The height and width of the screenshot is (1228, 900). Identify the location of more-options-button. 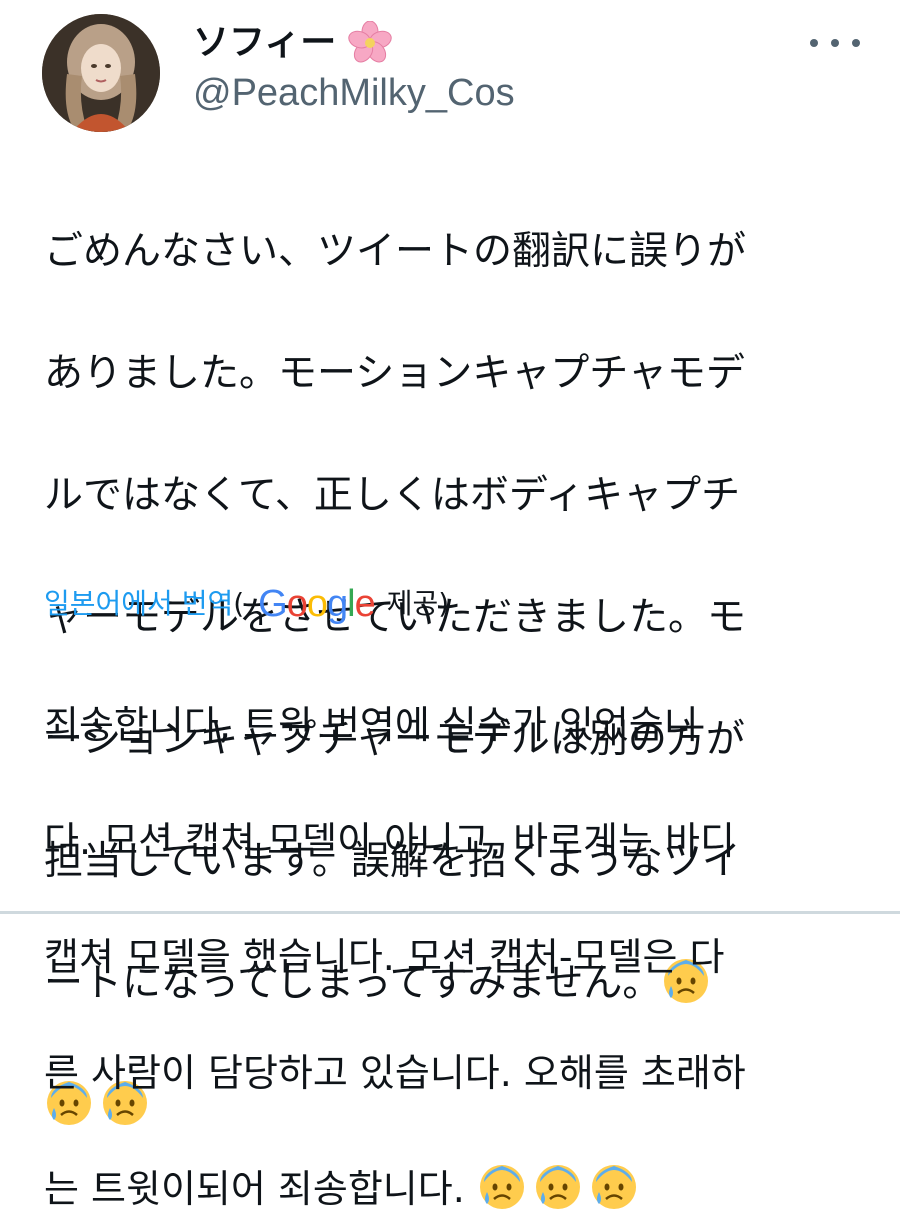
(835, 43).